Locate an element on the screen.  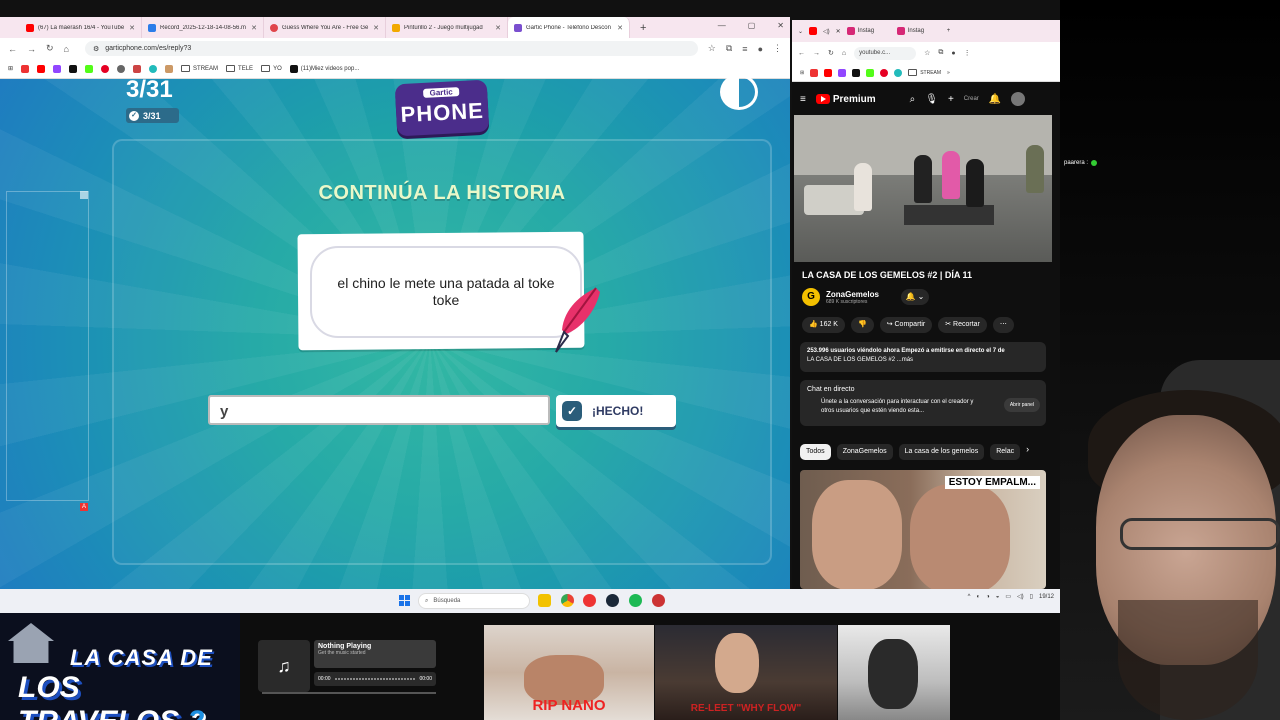
close-window-icon: ✕ is located at coordinates (780, 25).